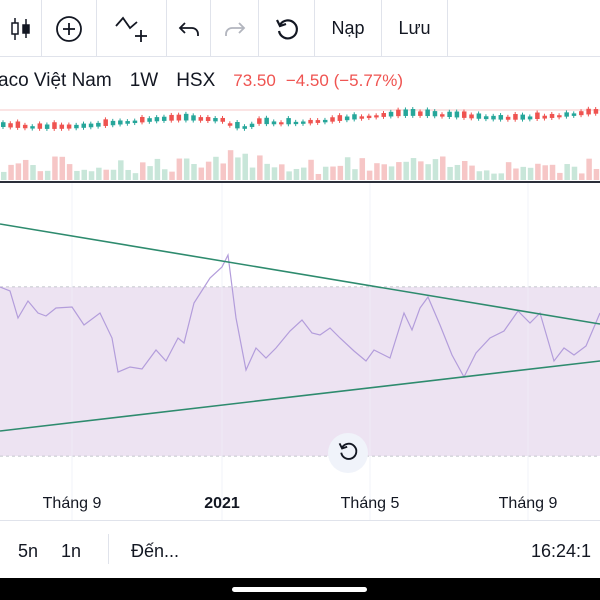  I want to click on undo-icon, so click(189, 29).